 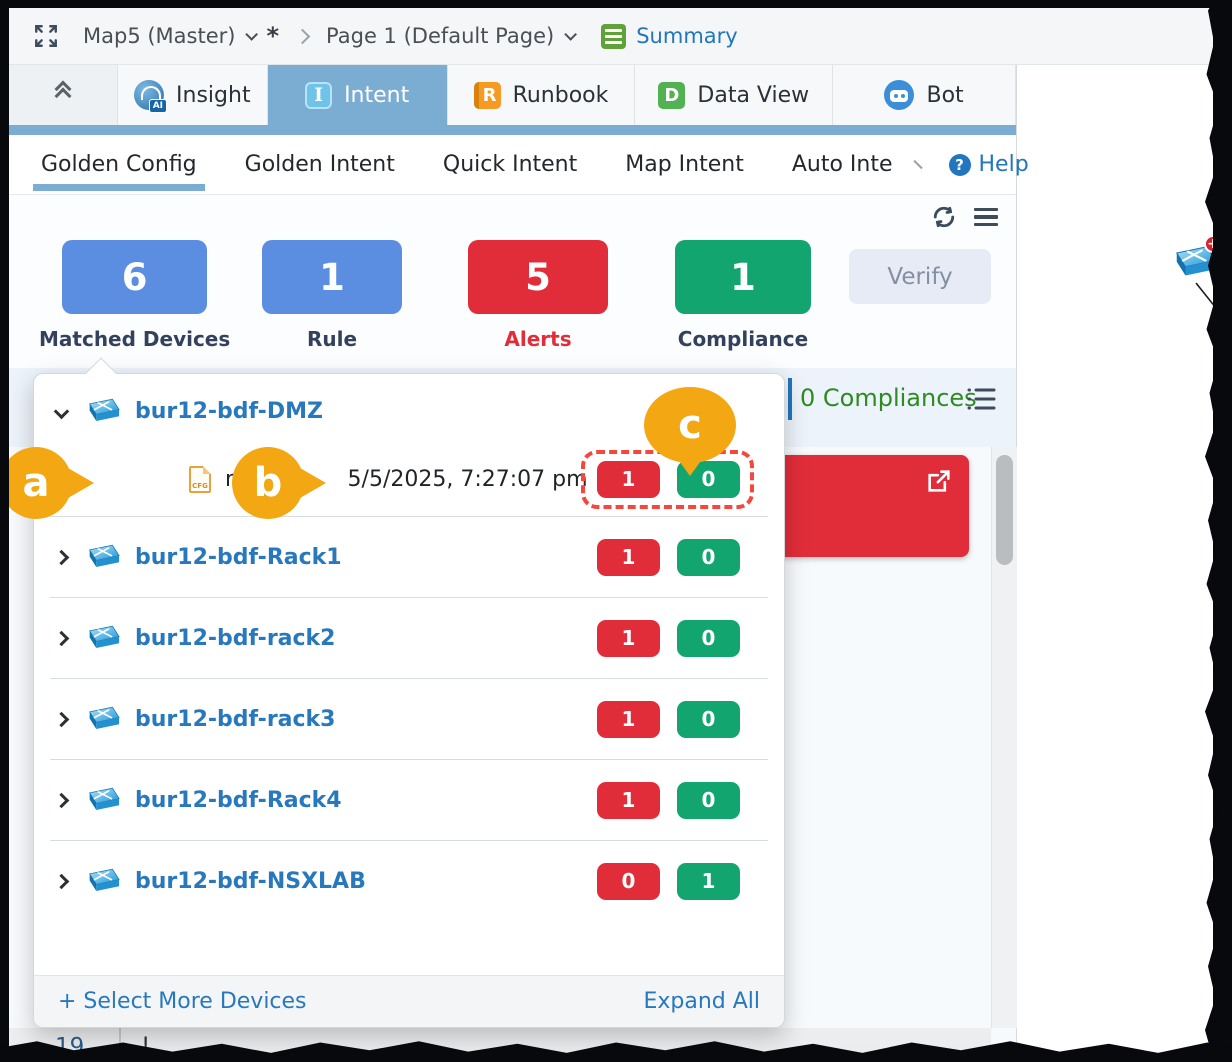 What do you see at coordinates (238, 557) in the screenshot?
I see `device-name: bur12-bdf-Rack1` at bounding box center [238, 557].